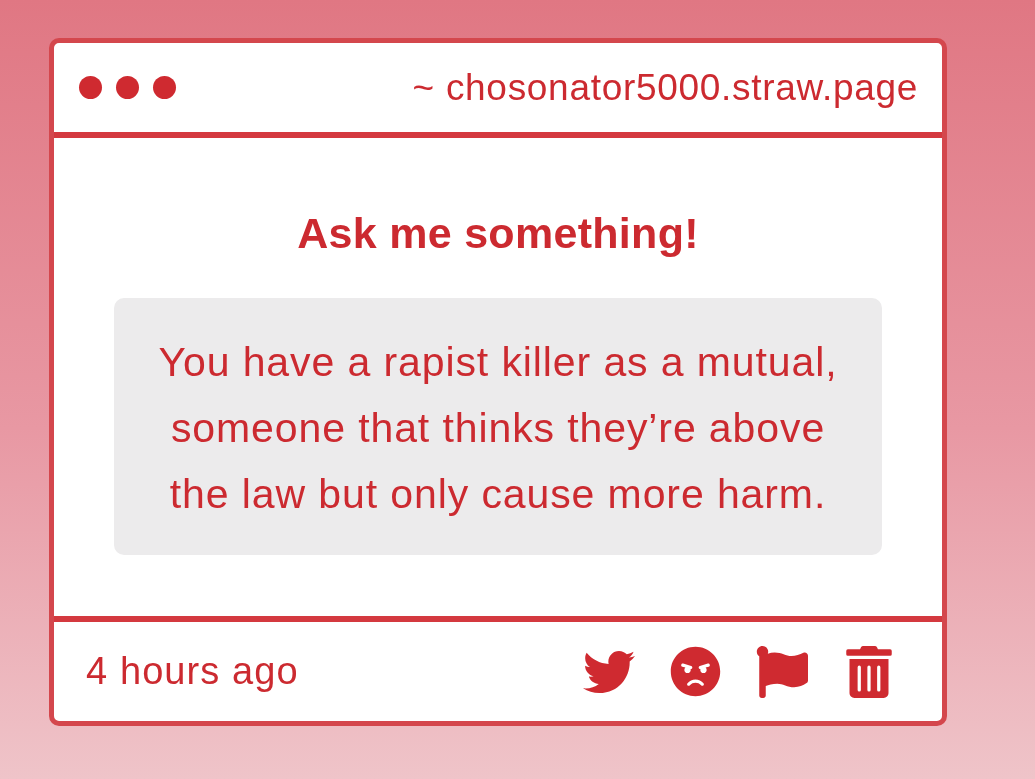  Describe the element at coordinates (782, 671) in the screenshot. I see `flag-icon` at that location.